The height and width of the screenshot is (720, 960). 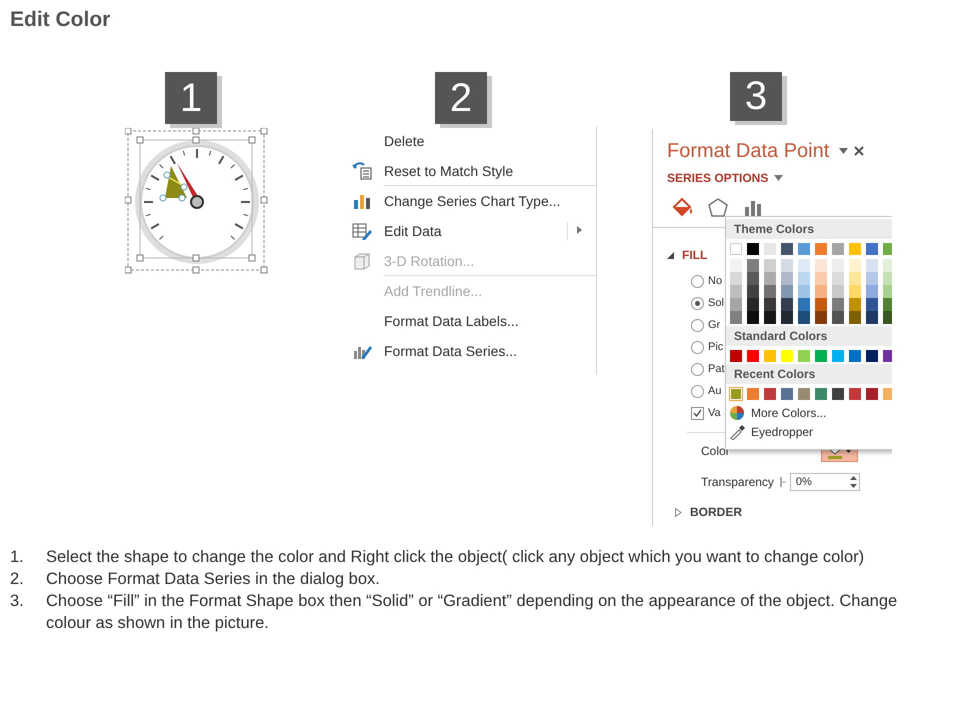 I want to click on menu-item: Edit Data, so click(x=413, y=231).